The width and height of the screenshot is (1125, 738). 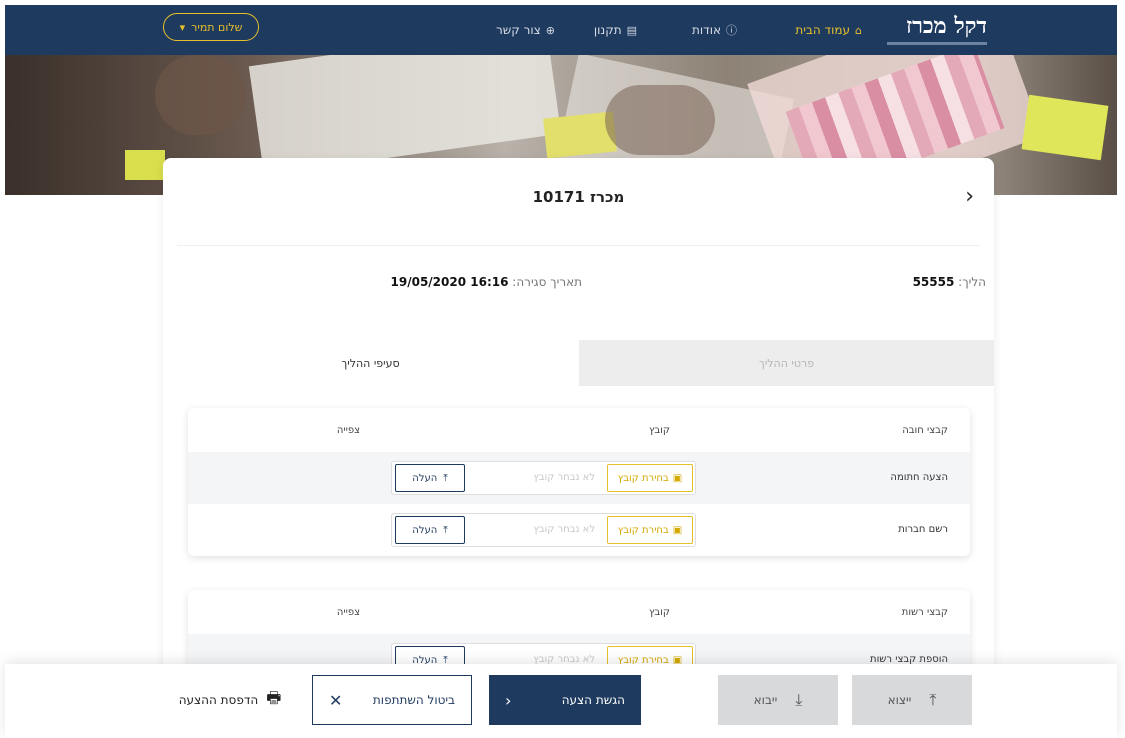 What do you see at coordinates (786, 363) in the screenshot?
I see `tab-process-details: פרטי ההליך` at bounding box center [786, 363].